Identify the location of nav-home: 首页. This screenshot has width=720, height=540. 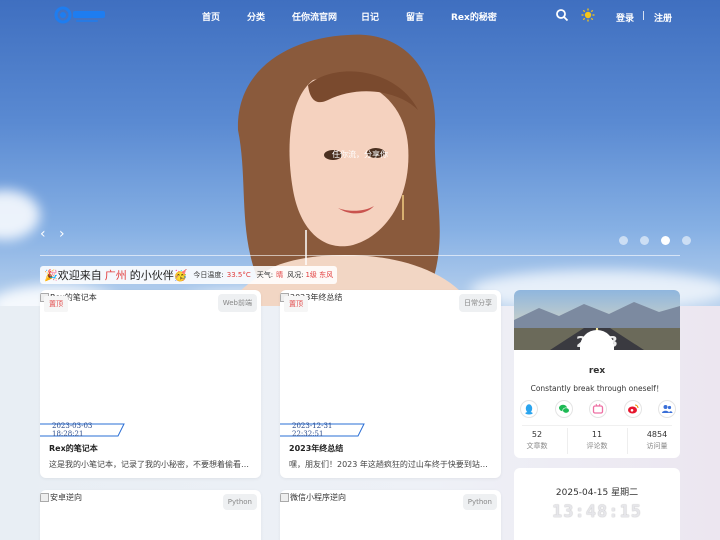
(211, 16).